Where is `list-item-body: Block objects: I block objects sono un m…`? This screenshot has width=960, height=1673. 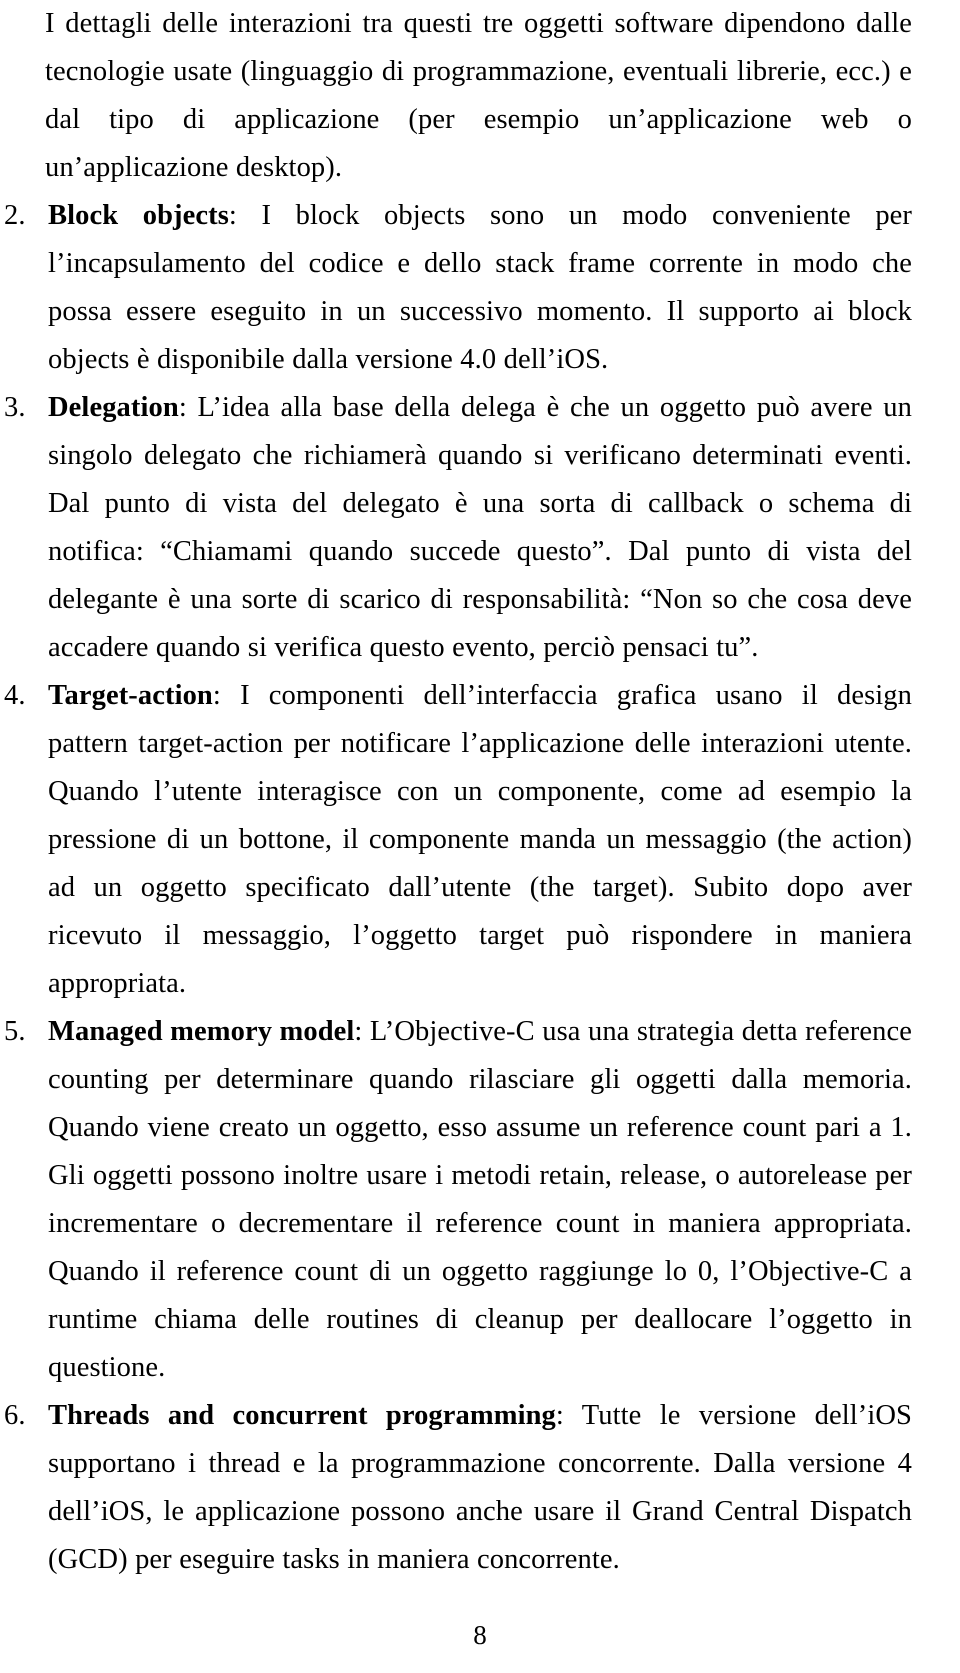
list-item-body: Block objects: I block objects sono un m… is located at coordinates (480, 288).